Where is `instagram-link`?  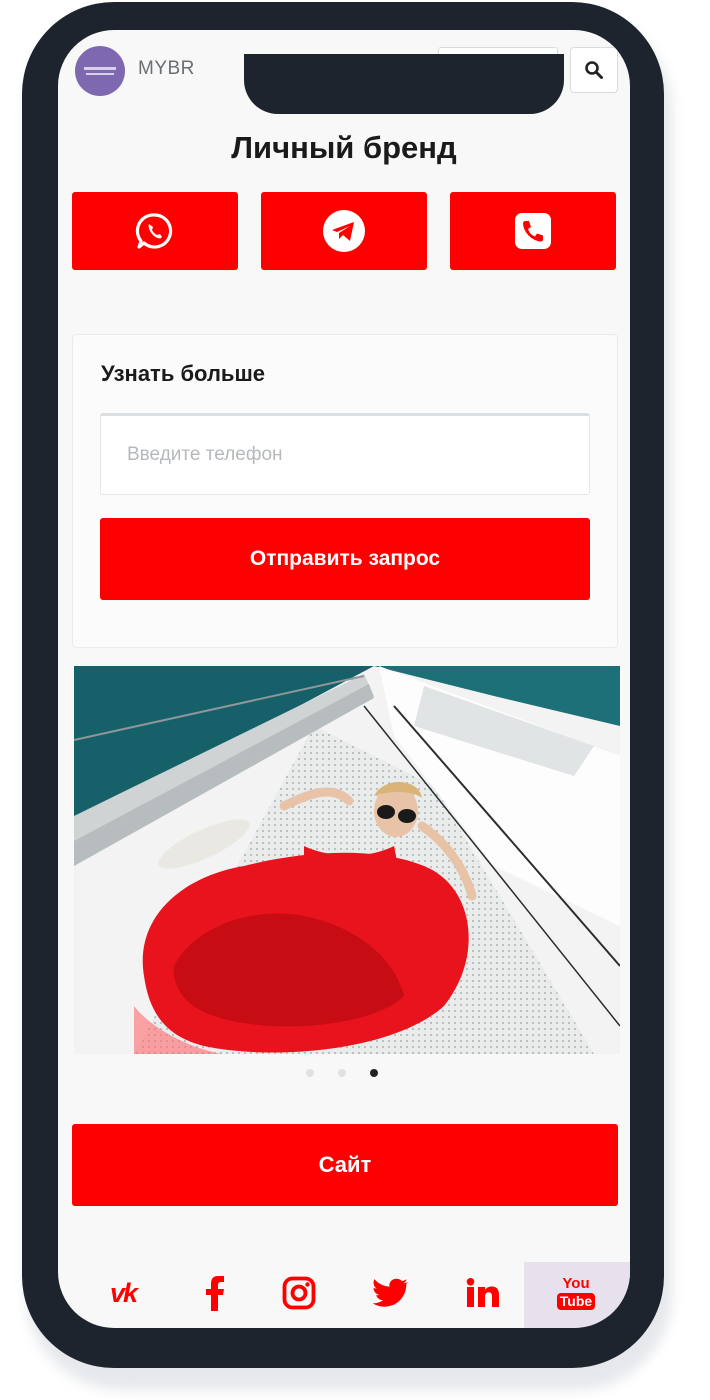
instagram-link is located at coordinates (299, 1293).